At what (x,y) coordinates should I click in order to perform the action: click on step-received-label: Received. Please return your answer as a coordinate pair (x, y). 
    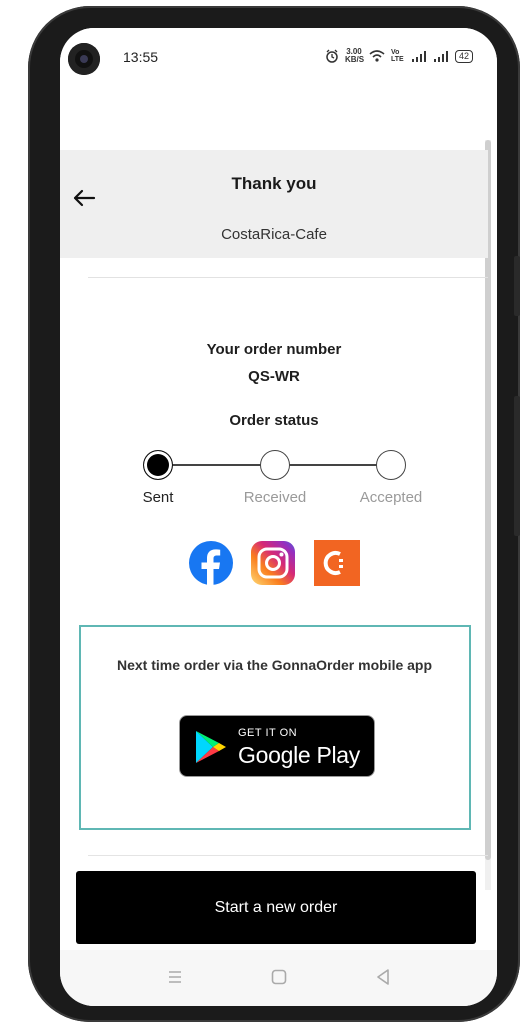
    Looking at the image, I should click on (275, 497).